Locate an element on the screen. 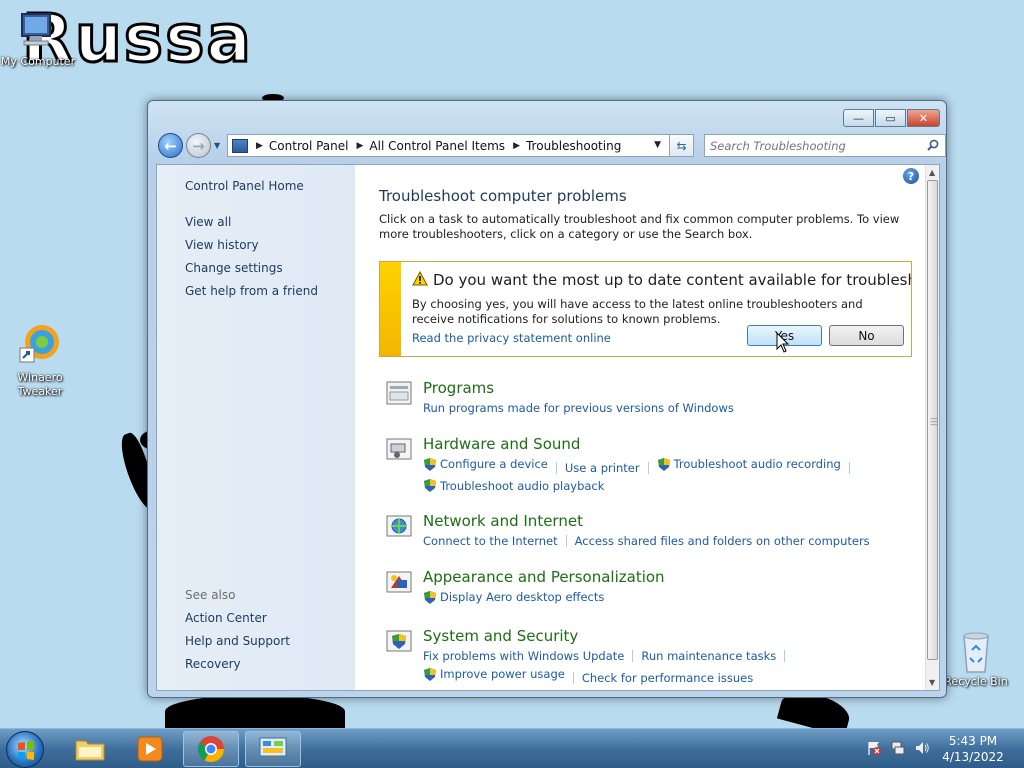  link-text: Troubleshoot audio recording is located at coordinates (757, 464).